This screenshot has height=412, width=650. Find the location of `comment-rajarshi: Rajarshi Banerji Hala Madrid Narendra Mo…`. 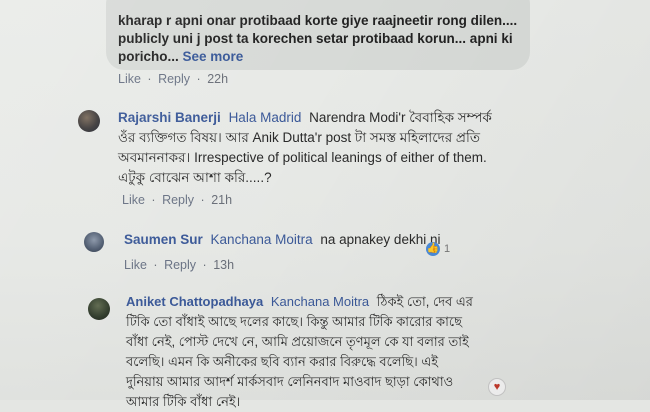

comment-rajarshi: Rajarshi Banerji Hala Madrid Narendra Mo… is located at coordinates (338, 148).